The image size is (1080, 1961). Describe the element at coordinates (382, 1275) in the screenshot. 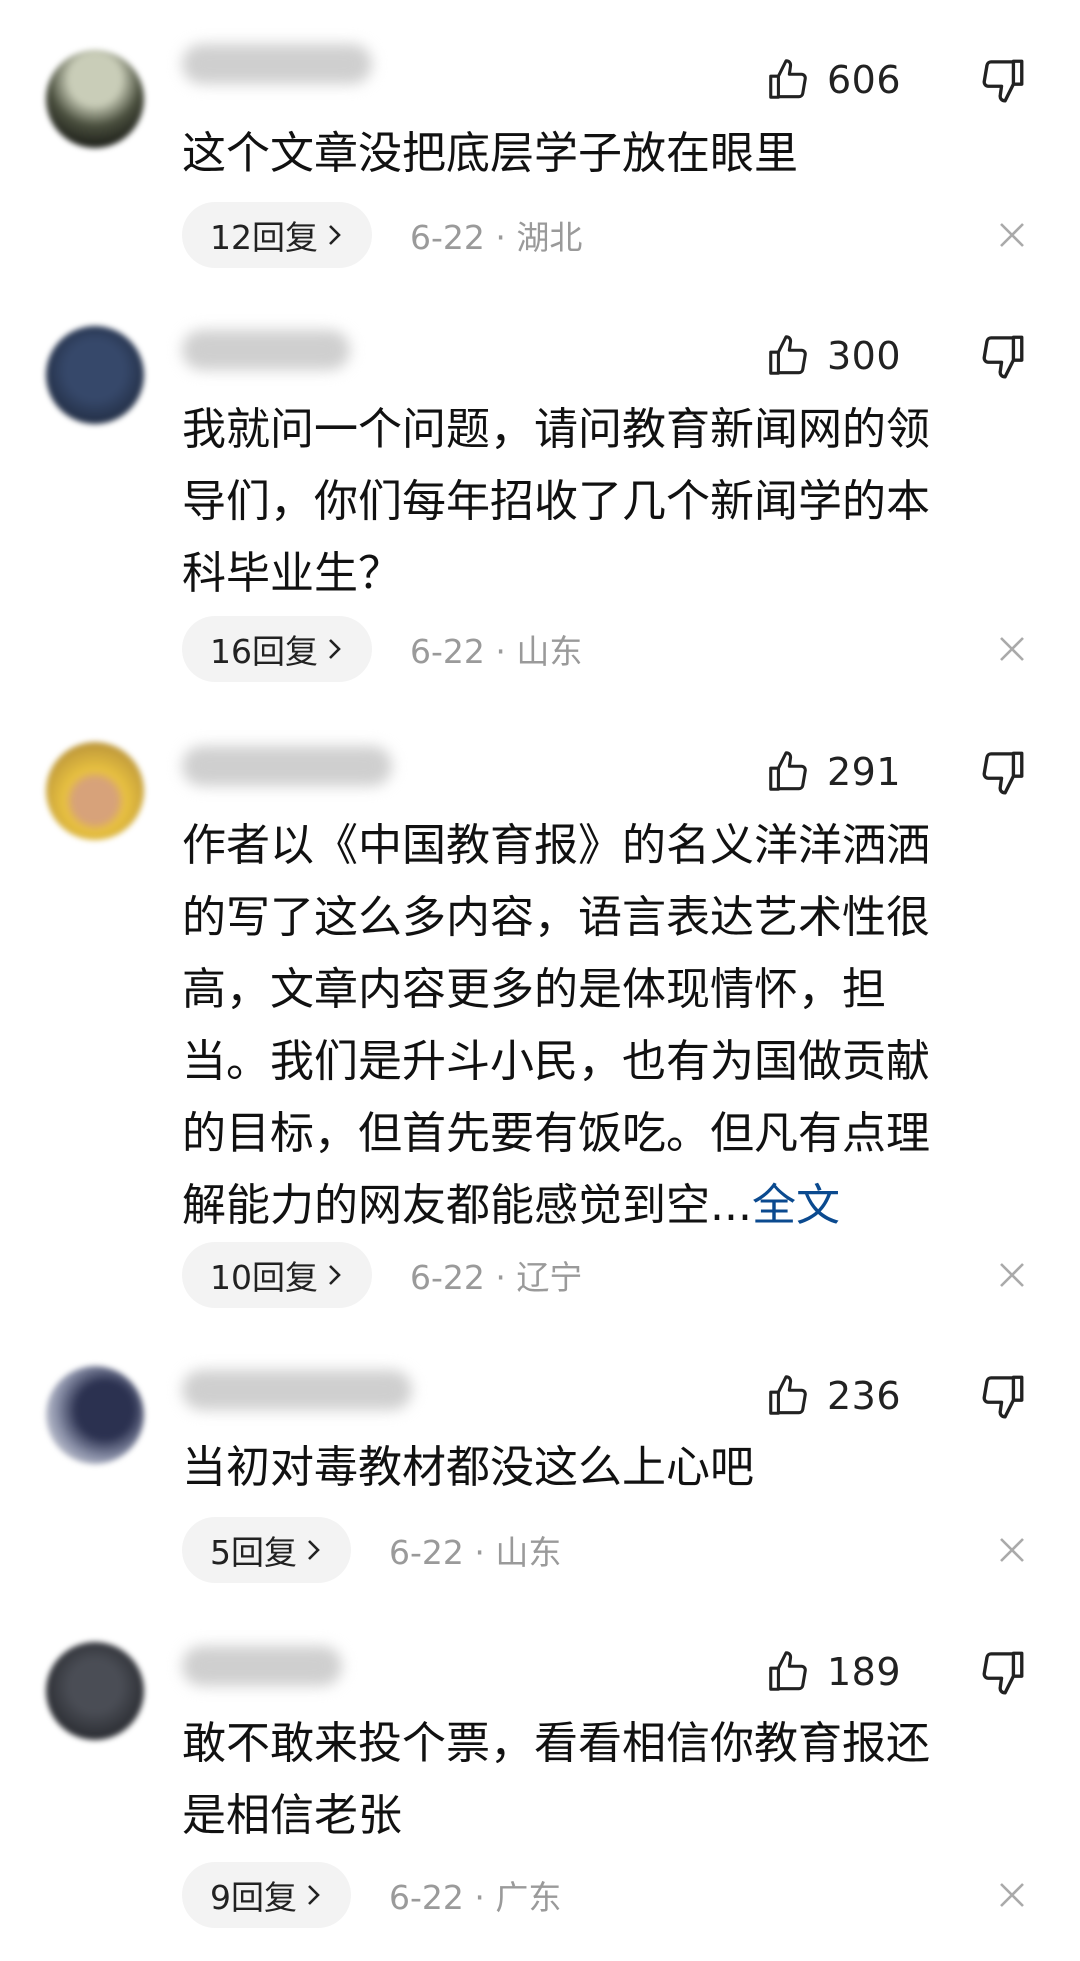

I see `comment-meta: 10回复 6-22 · 辽宁` at that location.